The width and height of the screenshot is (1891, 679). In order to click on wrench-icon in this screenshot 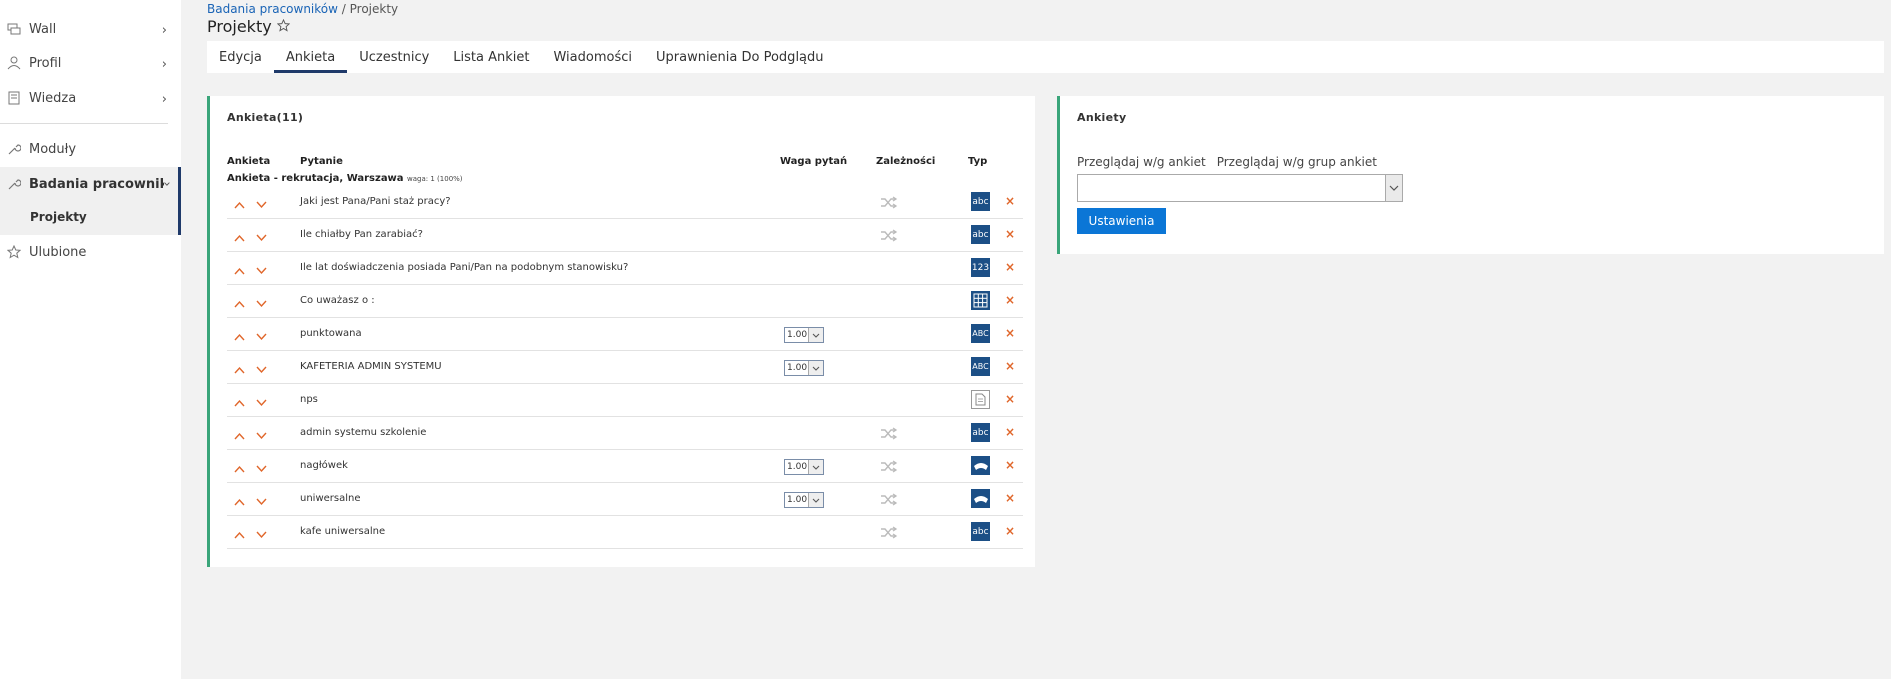, I will do `click(14, 184)`.